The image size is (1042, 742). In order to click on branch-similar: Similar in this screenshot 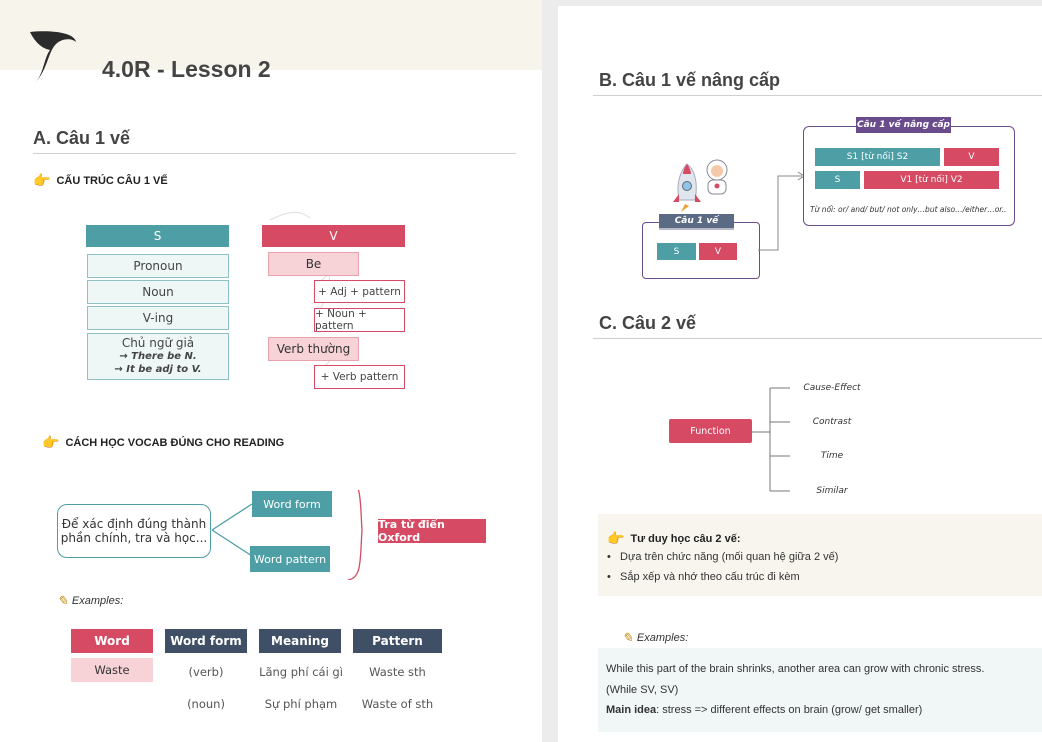, I will do `click(832, 491)`.